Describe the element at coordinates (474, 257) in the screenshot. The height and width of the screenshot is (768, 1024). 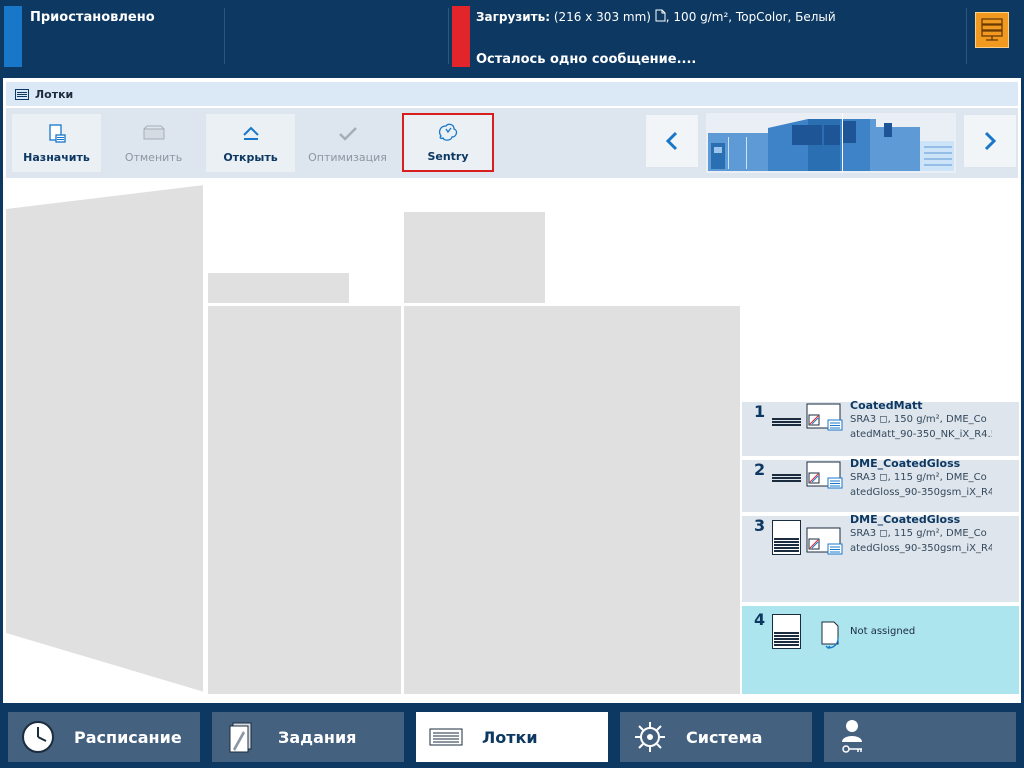
I see `module-top-right` at that location.